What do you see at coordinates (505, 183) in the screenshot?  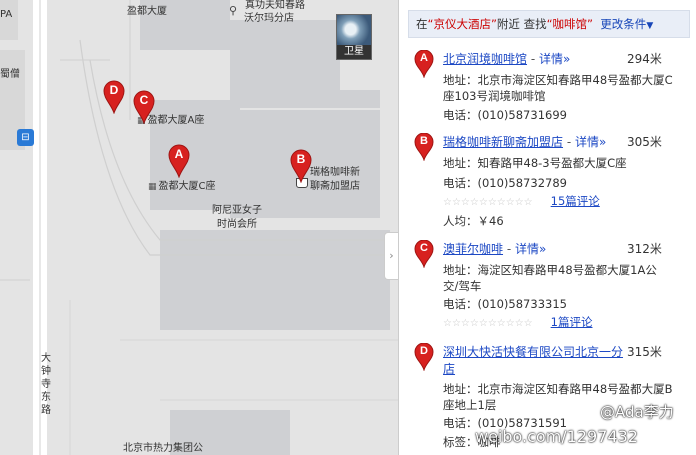 I see `result-phone-b: 电话：(010)58732789` at bounding box center [505, 183].